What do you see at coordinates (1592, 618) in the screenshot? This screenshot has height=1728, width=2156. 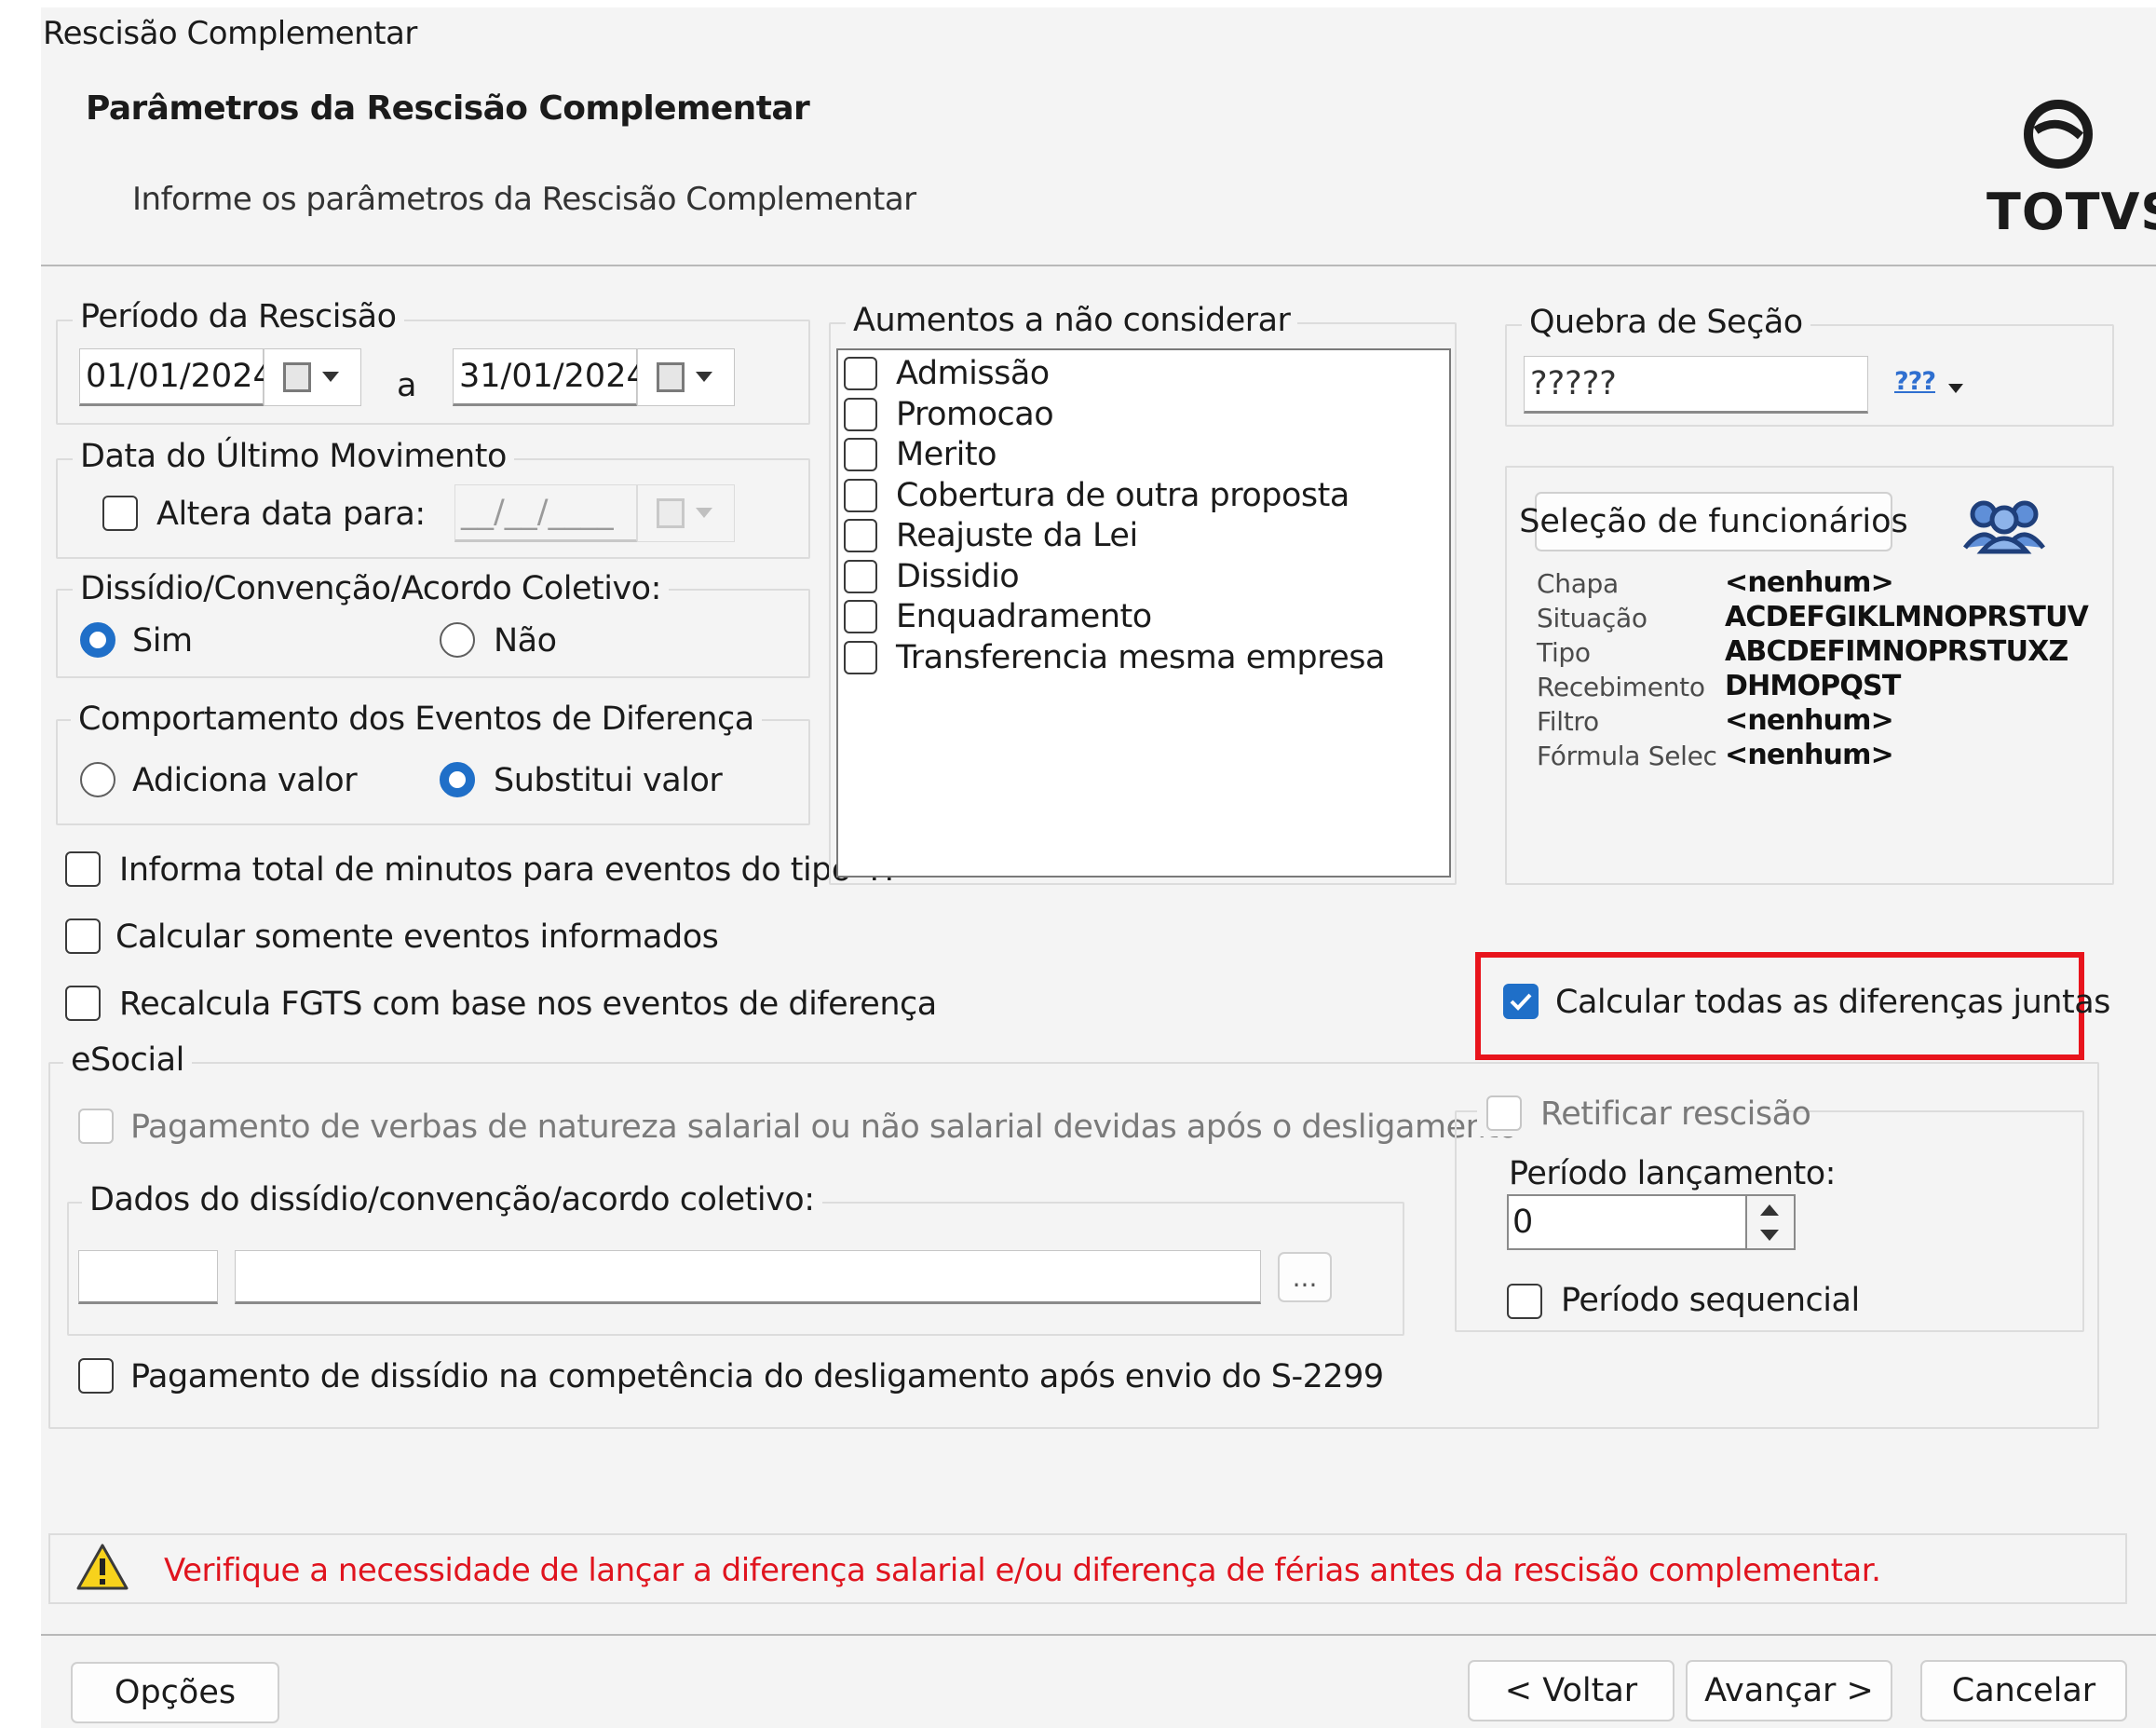 I see `selecao-row-label: Situação` at bounding box center [1592, 618].